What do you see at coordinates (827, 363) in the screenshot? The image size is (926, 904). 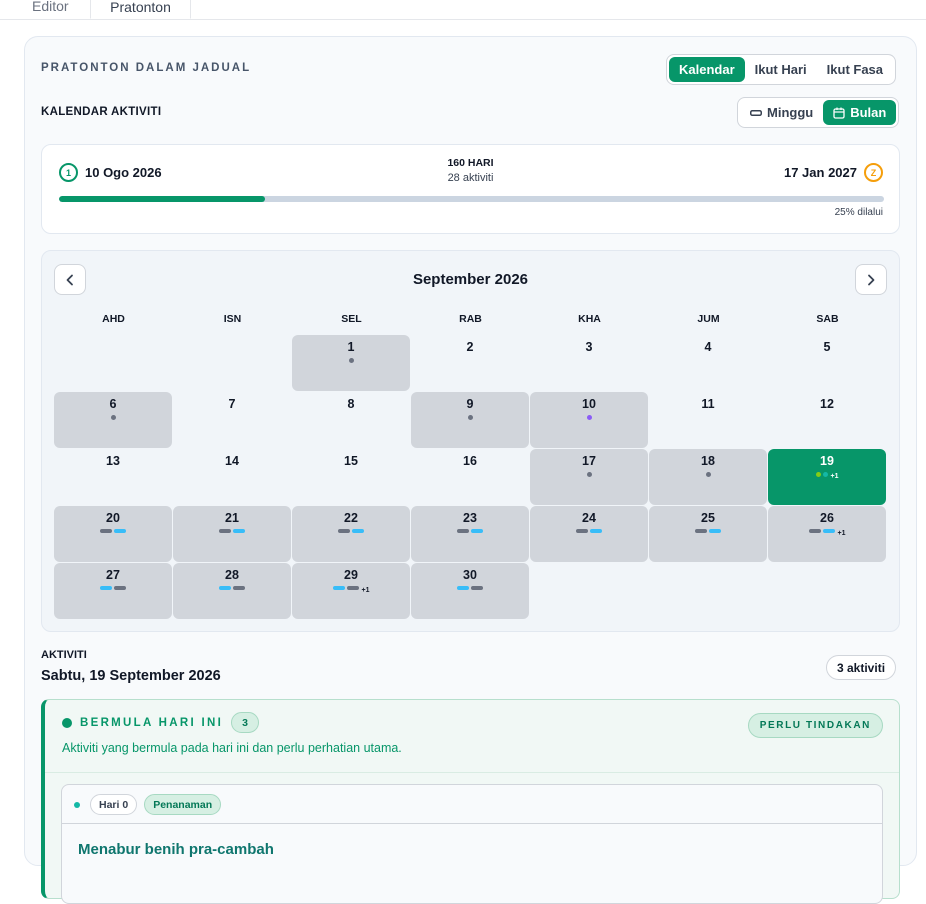 I see `calendar-day: 5` at bounding box center [827, 363].